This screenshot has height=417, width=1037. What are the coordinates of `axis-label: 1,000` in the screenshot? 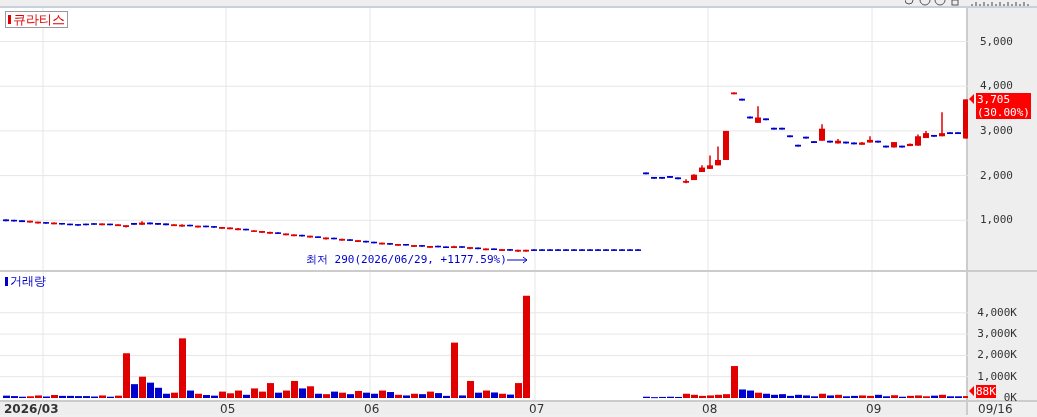 It's located at (996, 220).